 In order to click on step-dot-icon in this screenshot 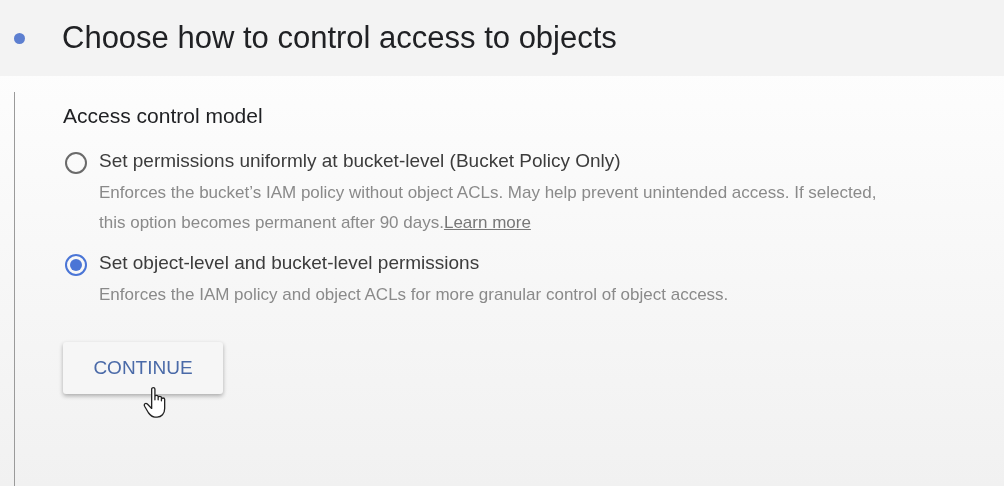, I will do `click(19, 38)`.